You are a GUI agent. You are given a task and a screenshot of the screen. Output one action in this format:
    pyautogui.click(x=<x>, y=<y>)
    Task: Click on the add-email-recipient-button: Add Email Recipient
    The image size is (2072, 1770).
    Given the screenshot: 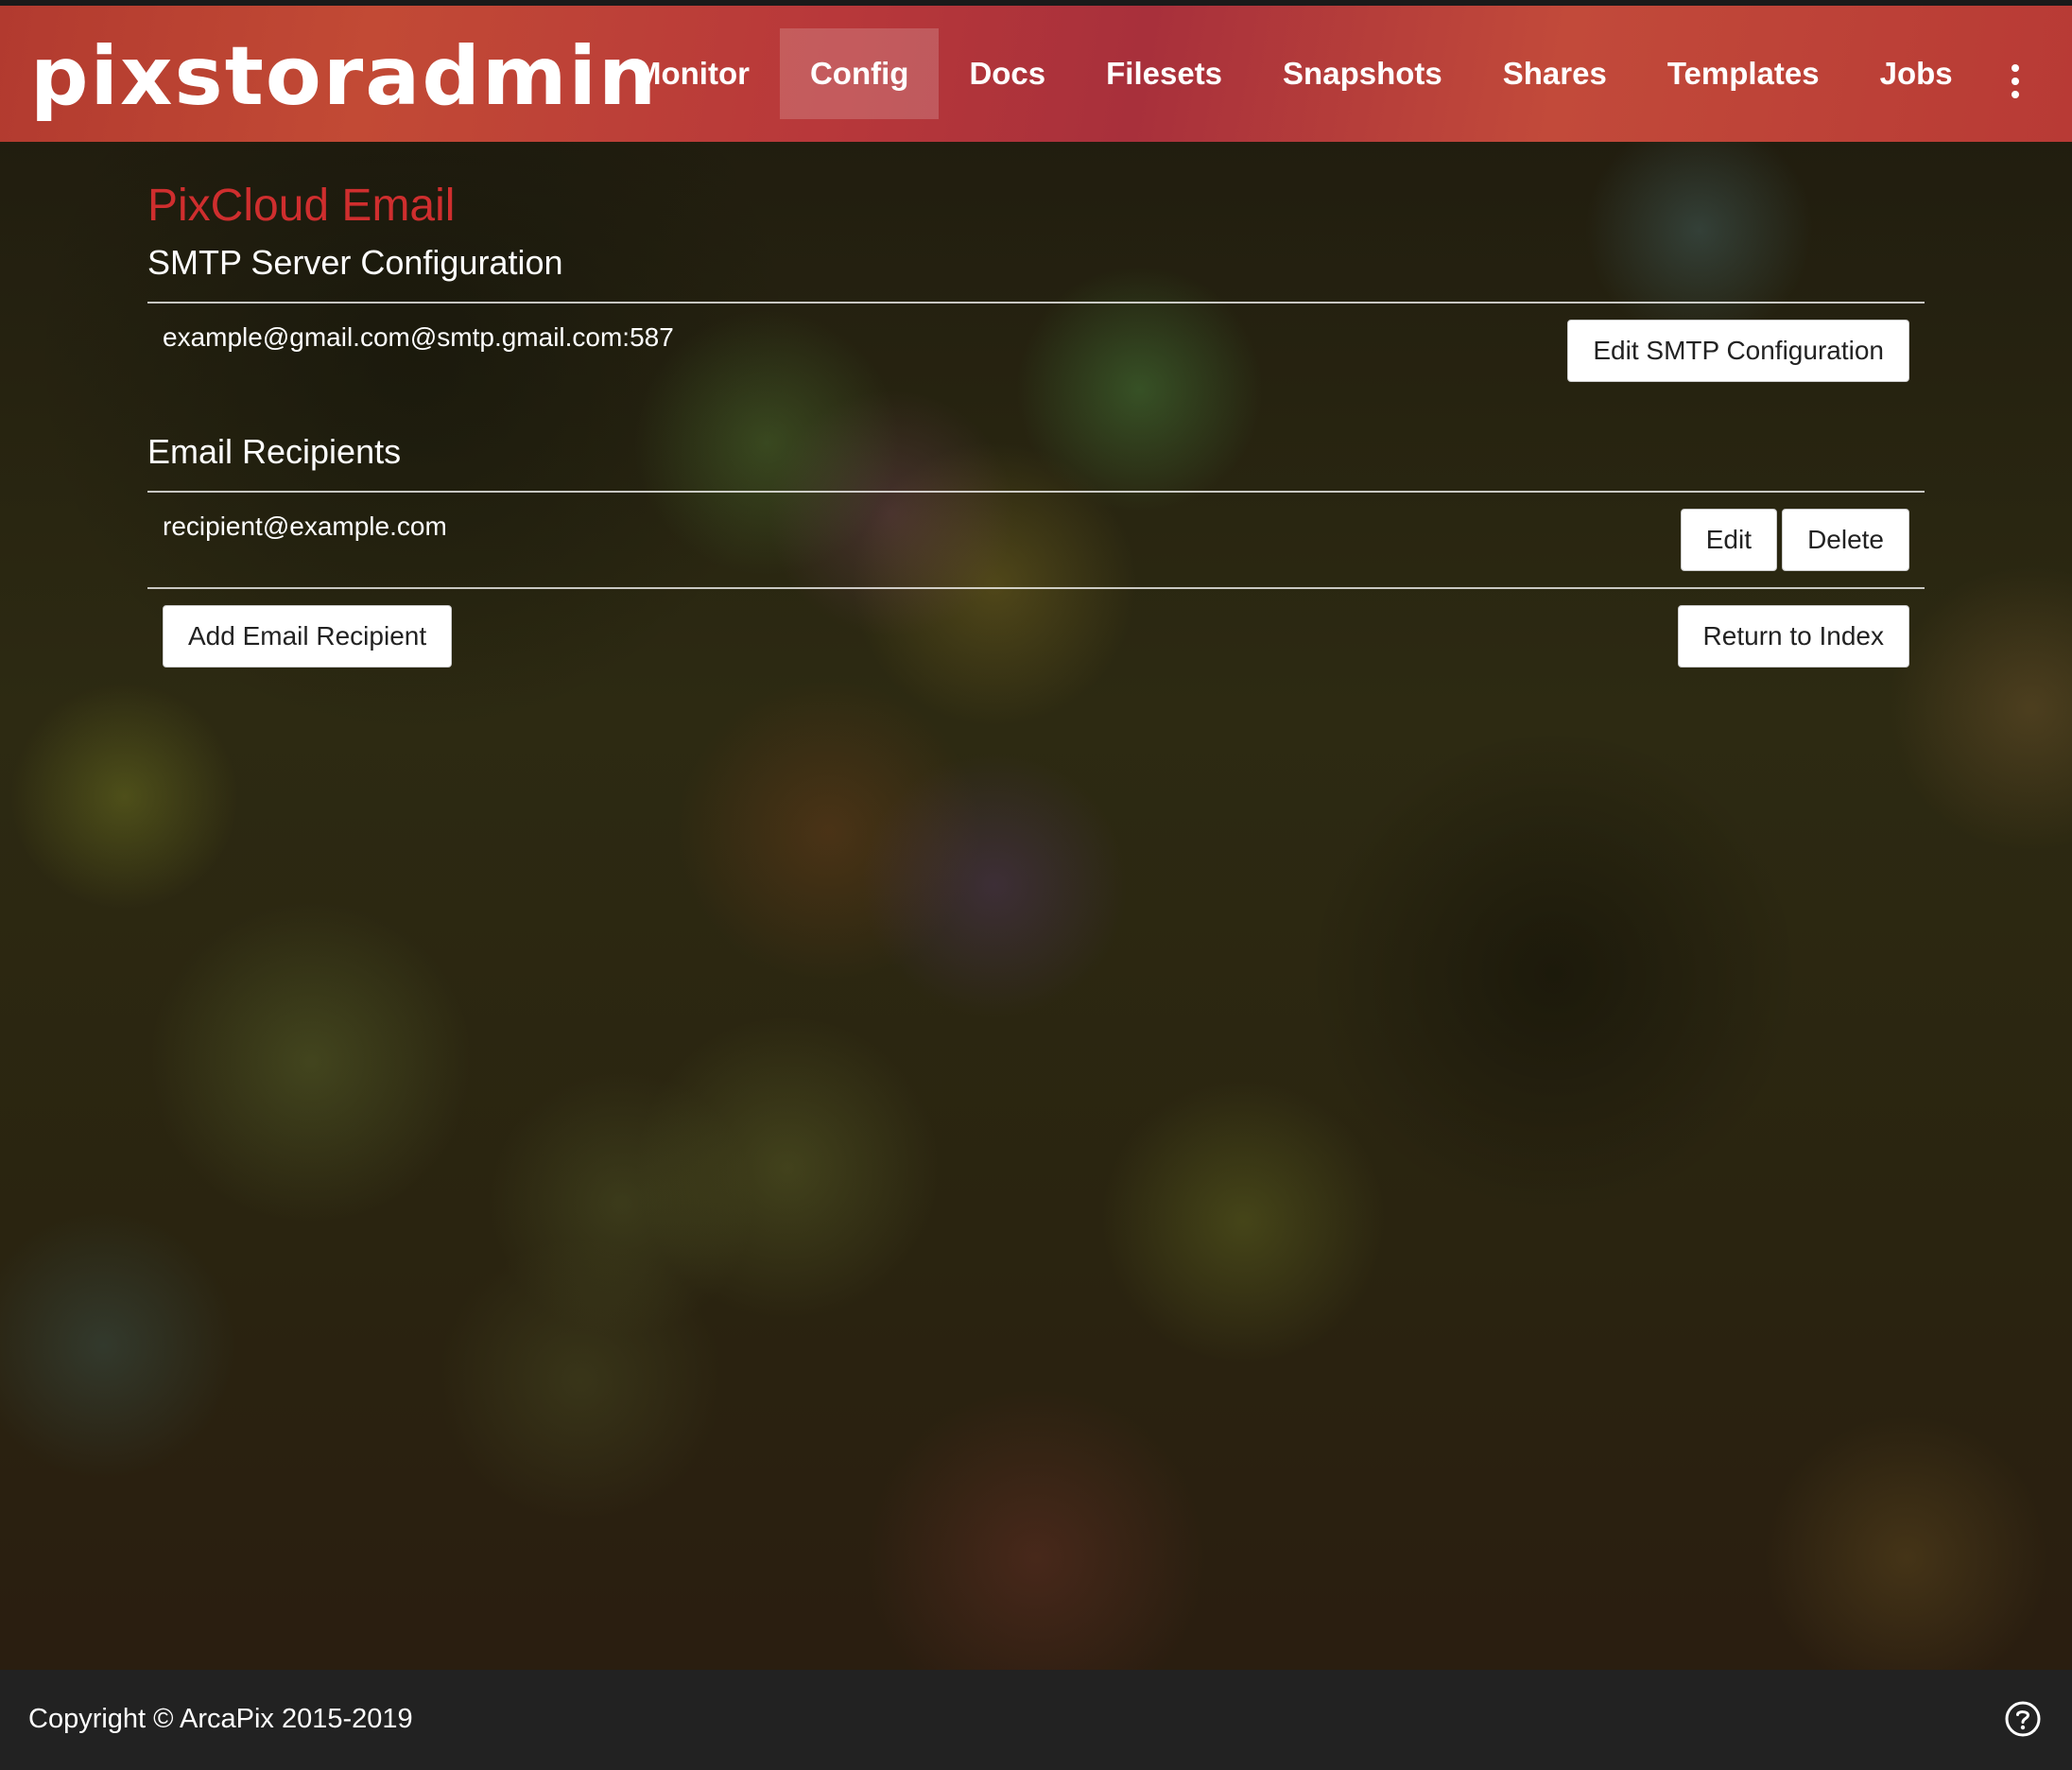 What is the action you would take?
    pyautogui.click(x=308, y=636)
    